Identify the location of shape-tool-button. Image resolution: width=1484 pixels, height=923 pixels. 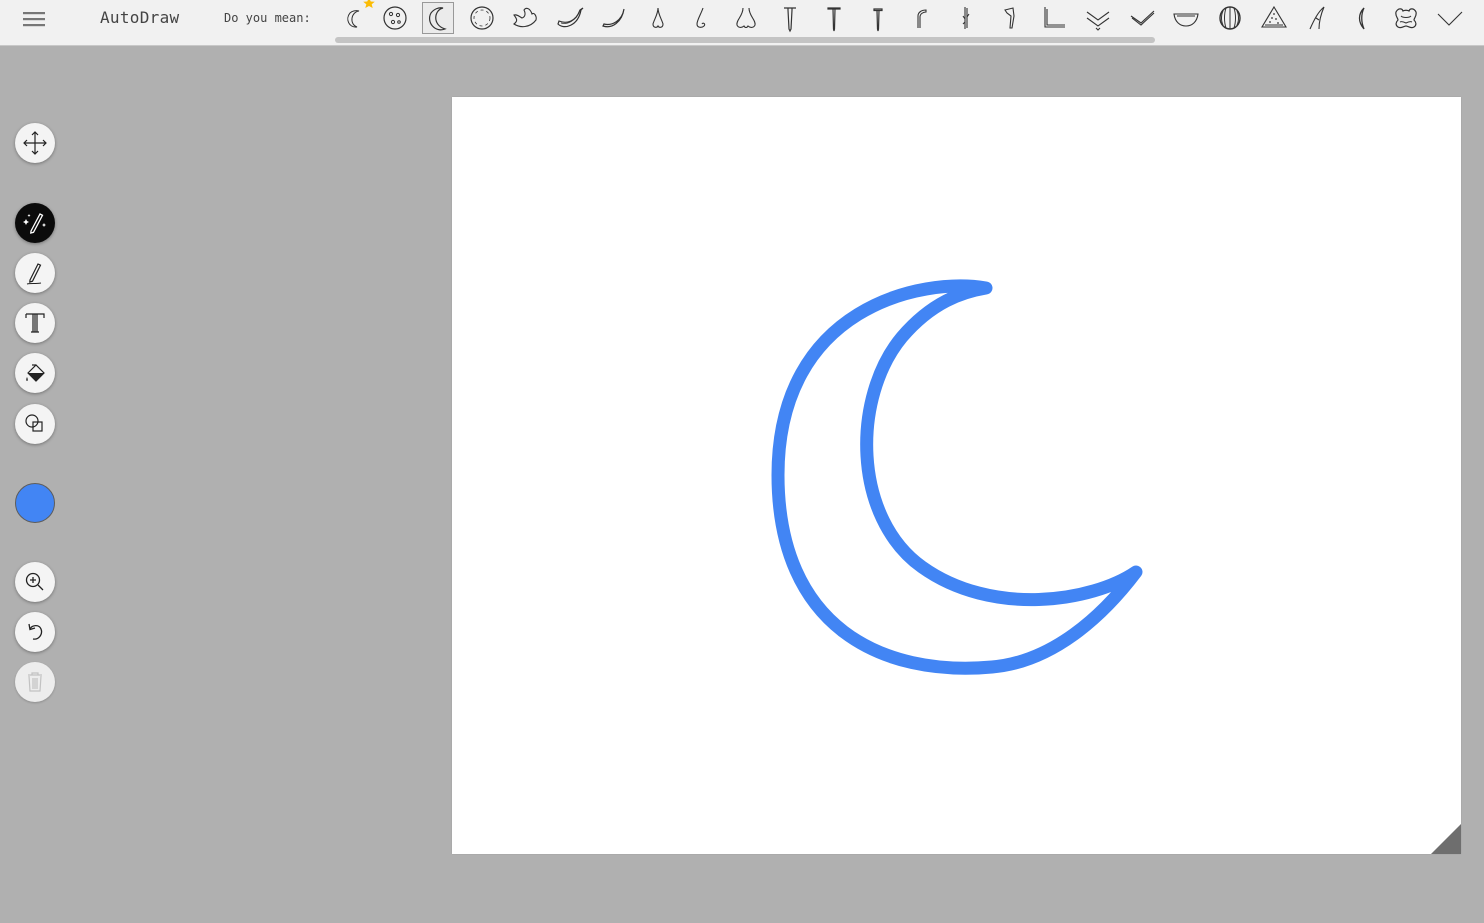
(35, 424).